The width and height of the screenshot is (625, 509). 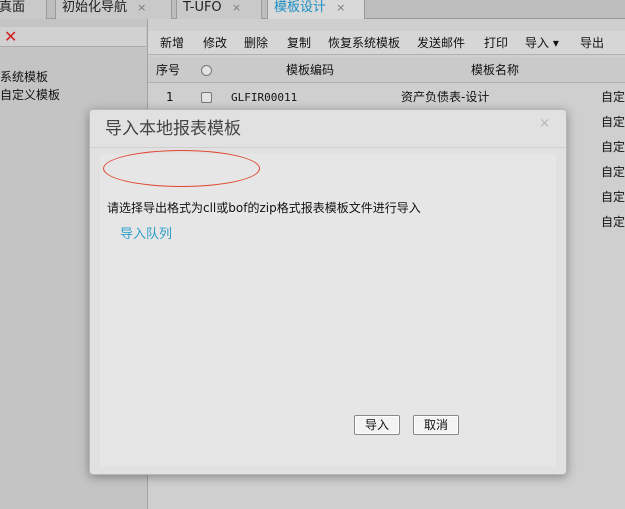 What do you see at coordinates (544, 124) in the screenshot?
I see `dialog-close-icon: ×` at bounding box center [544, 124].